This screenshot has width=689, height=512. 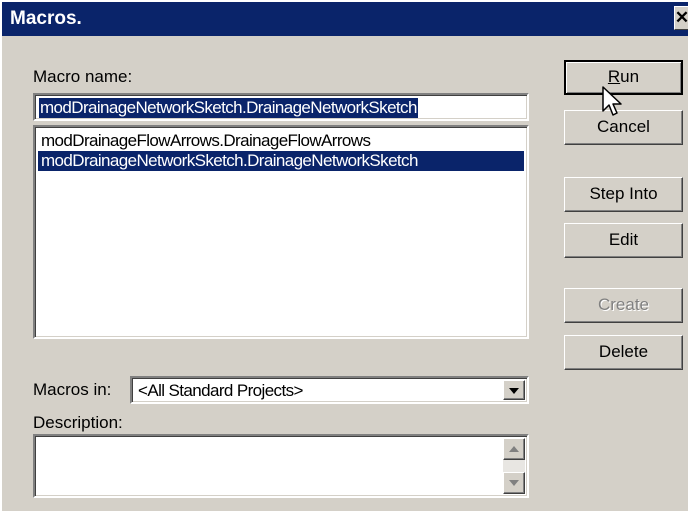 I want to click on macro-name-label: Macro name:, so click(x=83, y=76).